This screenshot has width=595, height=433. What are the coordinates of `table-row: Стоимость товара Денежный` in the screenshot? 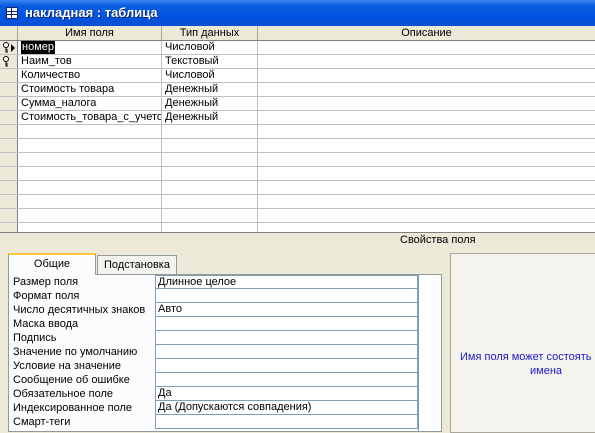 It's located at (297, 90).